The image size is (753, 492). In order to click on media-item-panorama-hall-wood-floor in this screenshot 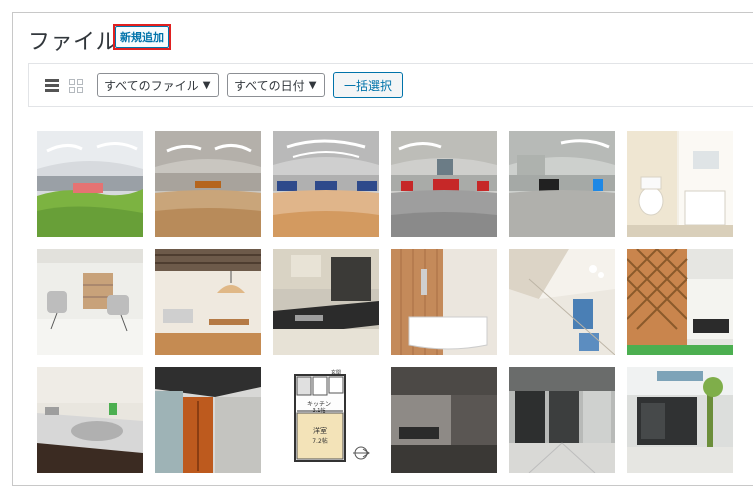, I will do `click(208, 184)`.